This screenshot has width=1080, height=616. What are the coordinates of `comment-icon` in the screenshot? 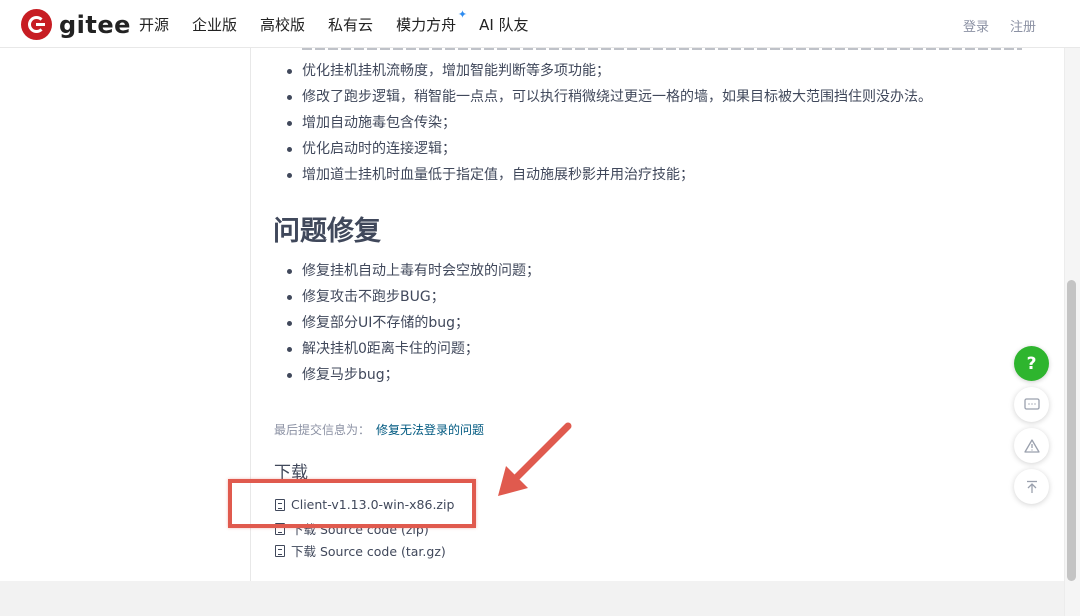 It's located at (1031, 403).